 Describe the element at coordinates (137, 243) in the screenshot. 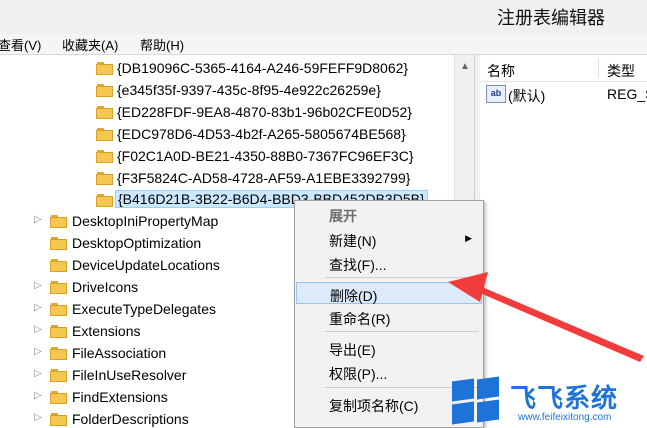

I see `tree-key-label: DesktopOptimization` at that location.